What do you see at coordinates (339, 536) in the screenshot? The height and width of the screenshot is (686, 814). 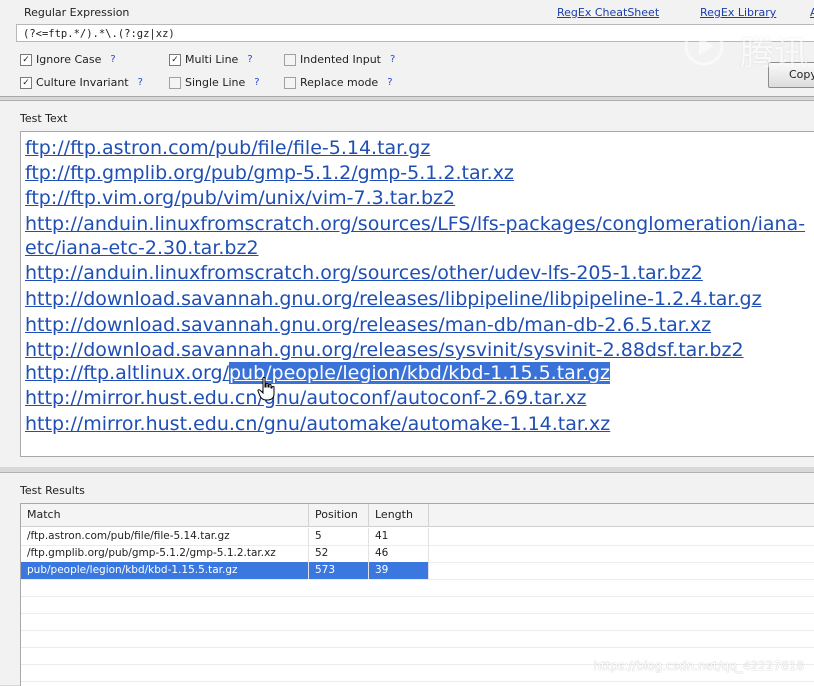 I see `position-cell: 5` at bounding box center [339, 536].